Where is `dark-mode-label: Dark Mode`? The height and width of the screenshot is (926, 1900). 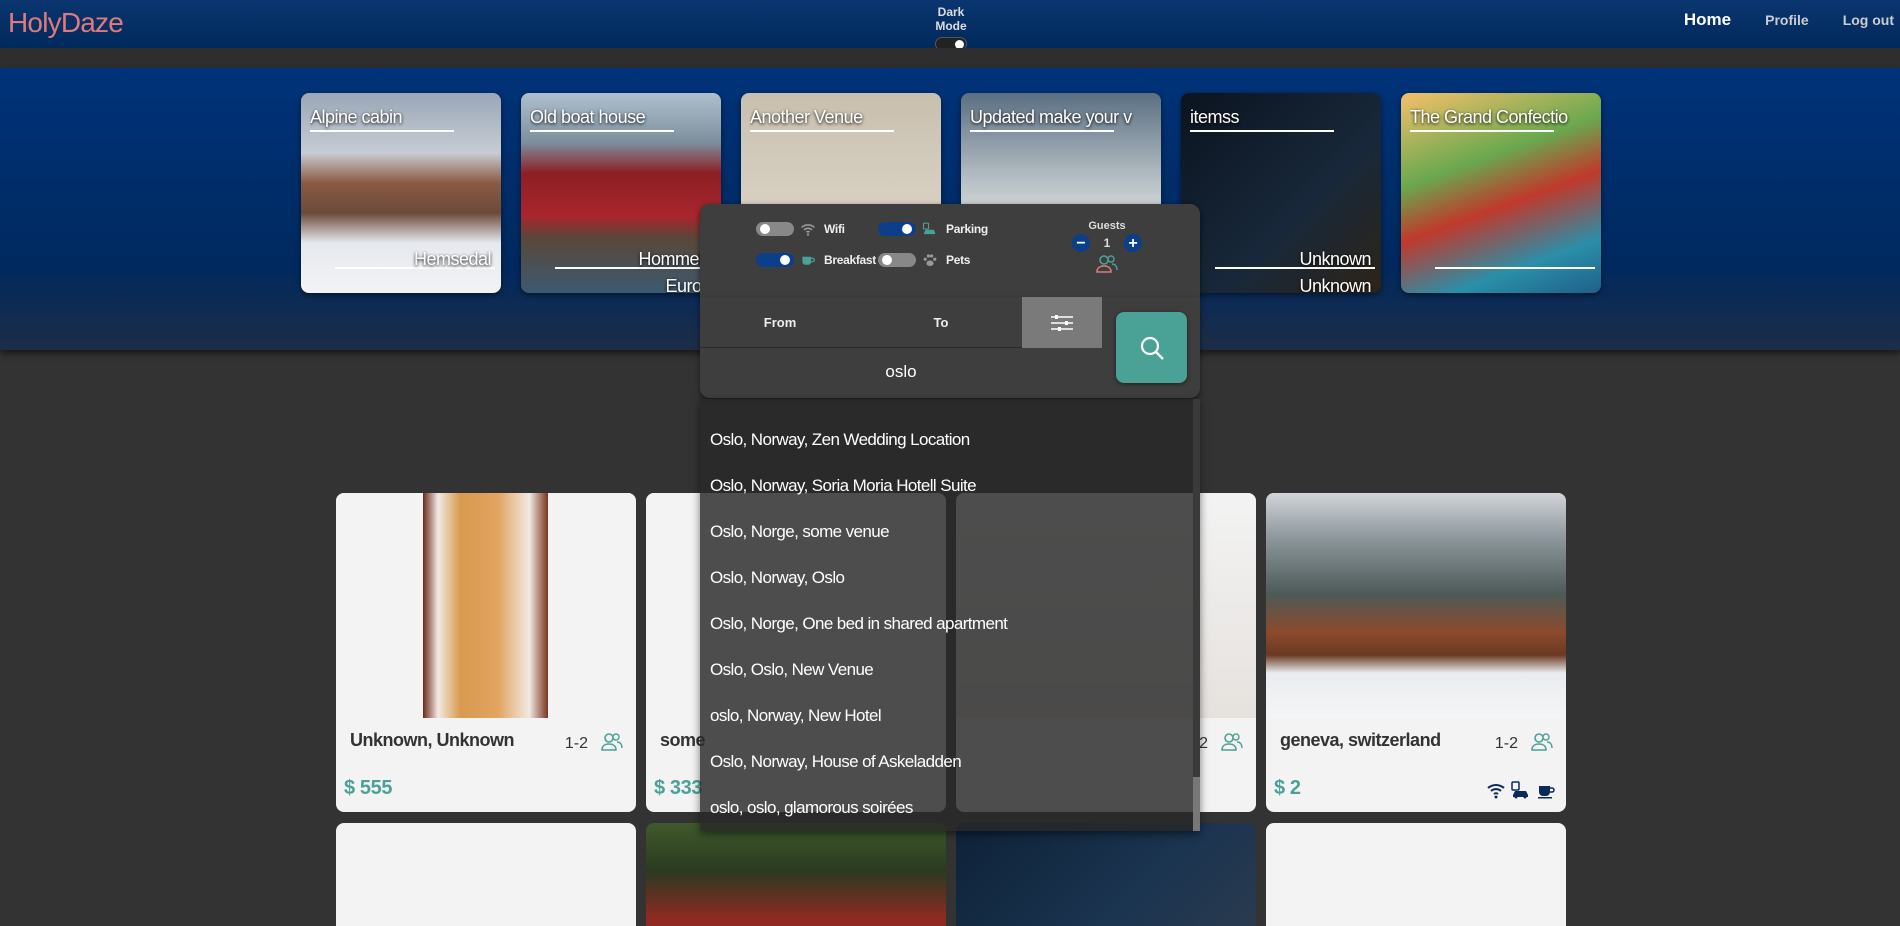 dark-mode-label: Dark Mode is located at coordinates (951, 19).